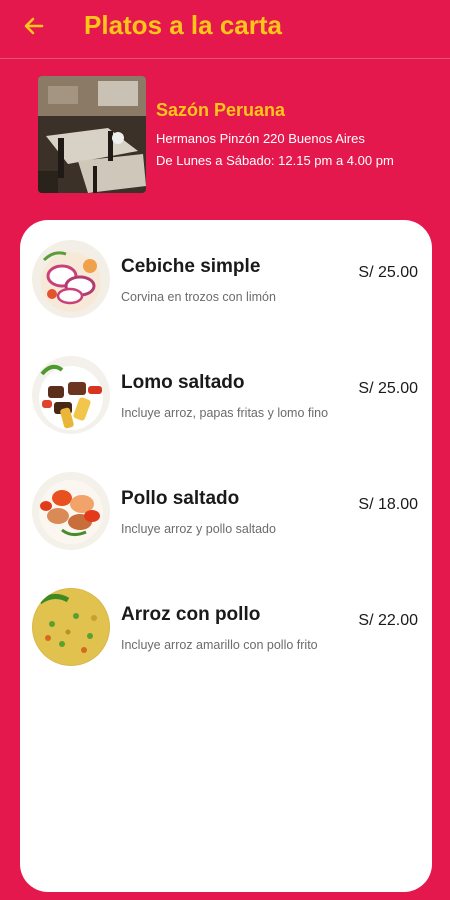  I want to click on app-bar: Platos a la carta, so click(225, 28).